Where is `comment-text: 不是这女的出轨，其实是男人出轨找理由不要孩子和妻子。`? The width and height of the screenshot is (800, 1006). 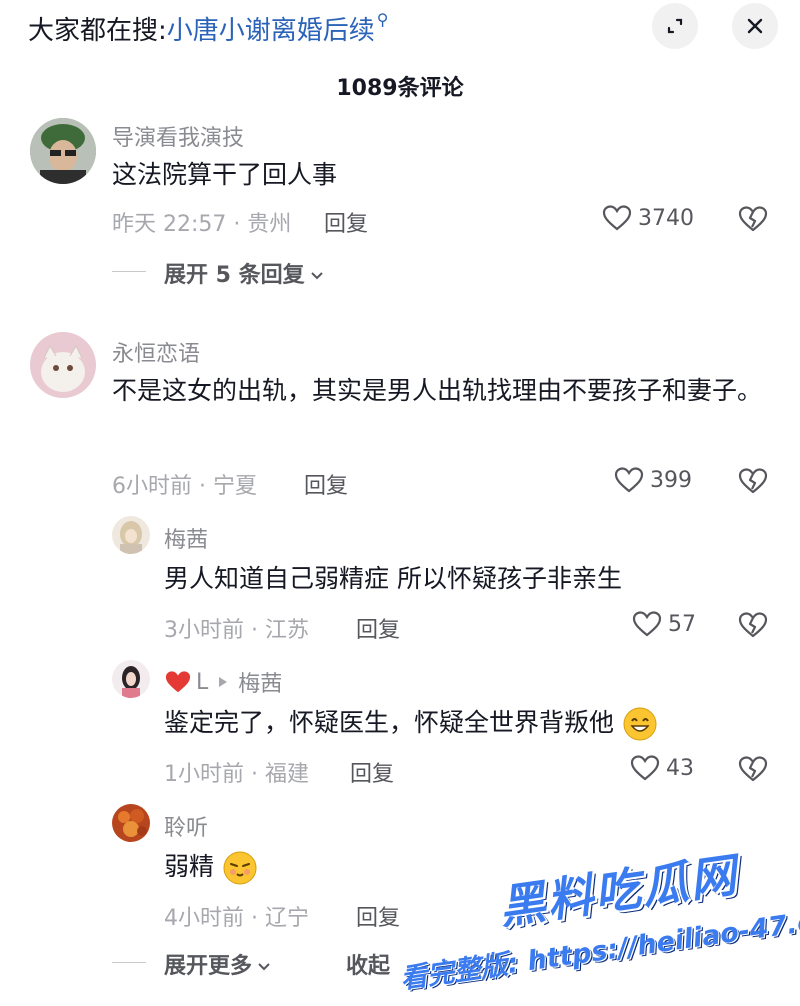
comment-text: 不是这女的出轨，其实是男人出轨找理由不要孩子和妻子。 is located at coordinates (437, 390).